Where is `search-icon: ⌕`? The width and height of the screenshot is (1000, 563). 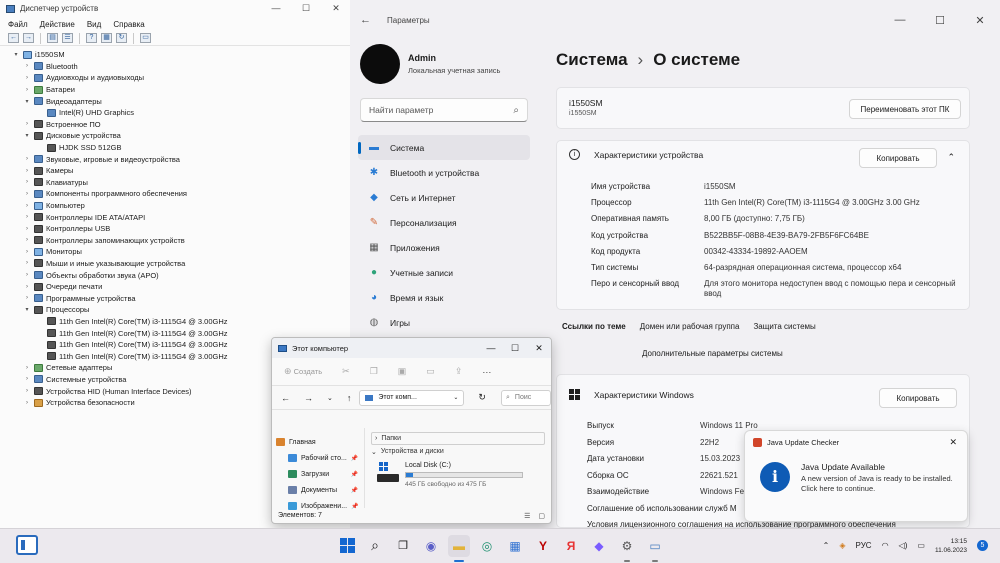
search-icon: ⌕ is located at coordinates (375, 546).